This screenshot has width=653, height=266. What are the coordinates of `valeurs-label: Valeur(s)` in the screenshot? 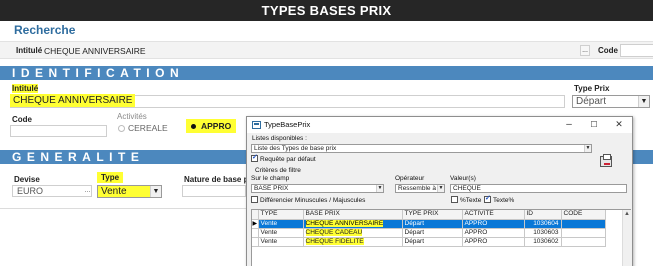 It's located at (463, 178).